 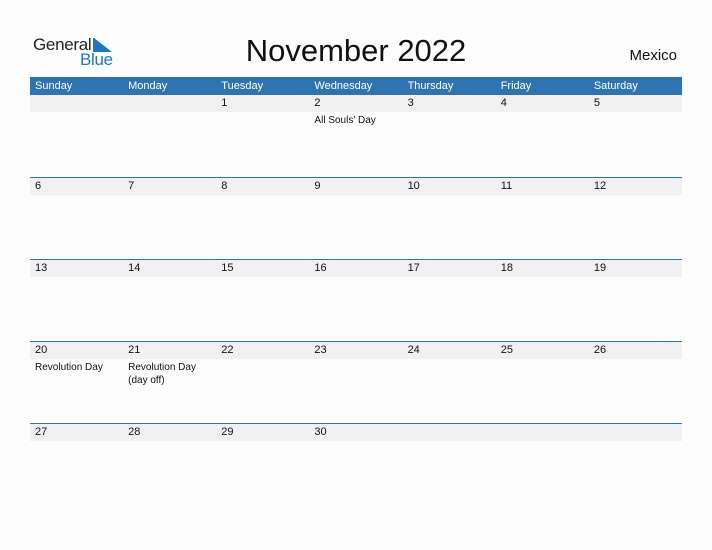 What do you see at coordinates (170, 300) in the screenshot?
I see `day-cell: 14` at bounding box center [170, 300].